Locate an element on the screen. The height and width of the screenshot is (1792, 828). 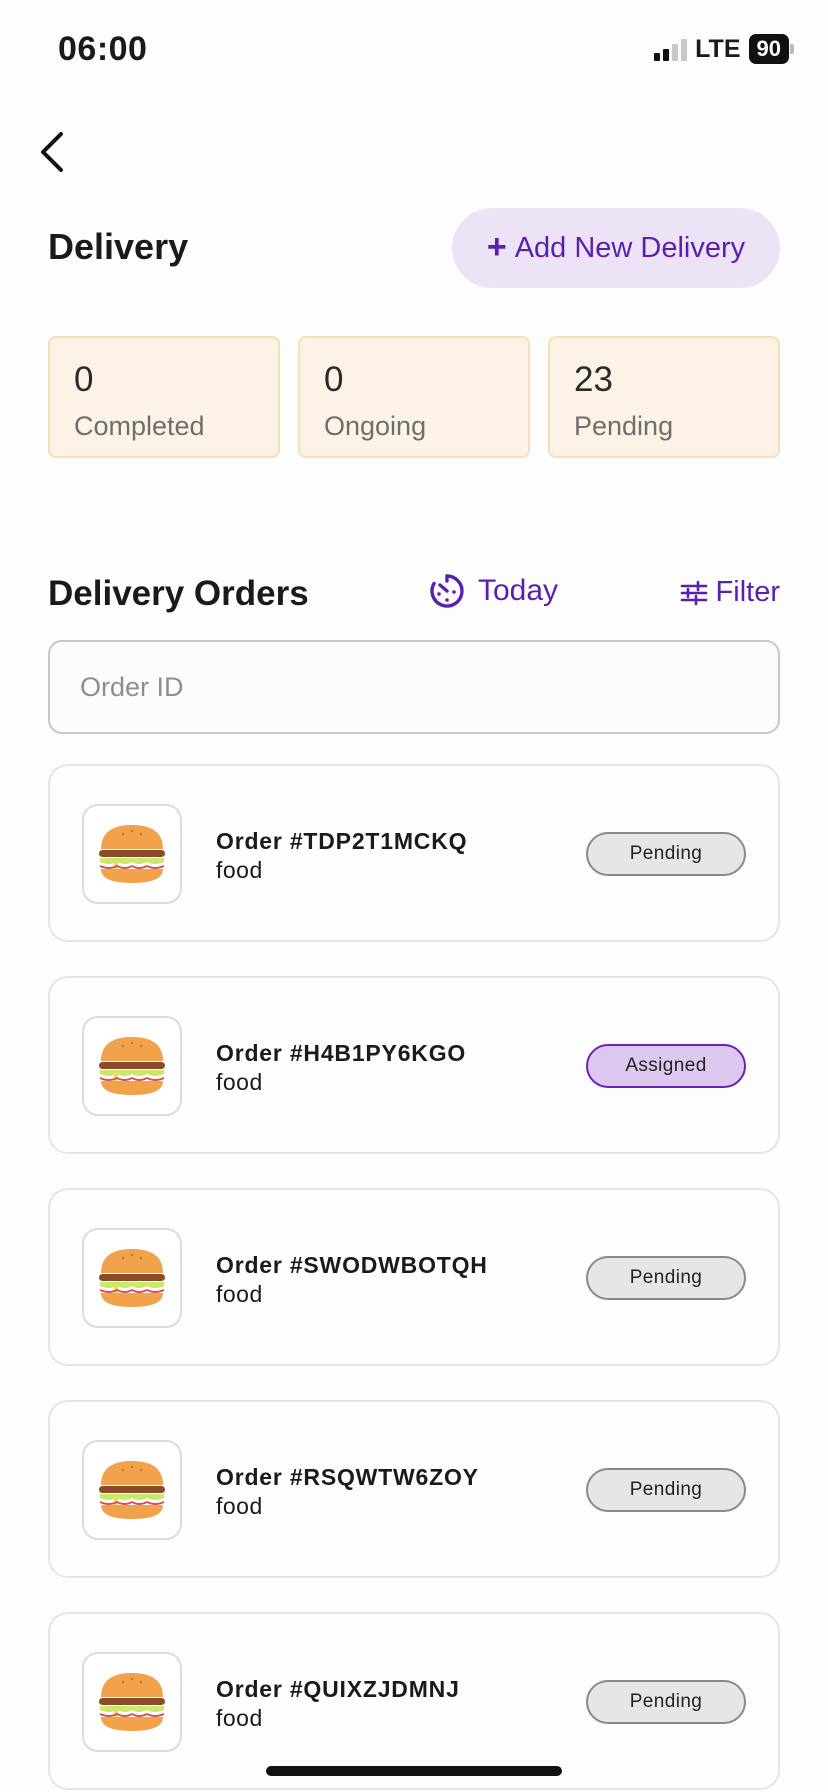
order-card: Order #RSQWTW6ZOY food Pending is located at coordinates (414, 1489).